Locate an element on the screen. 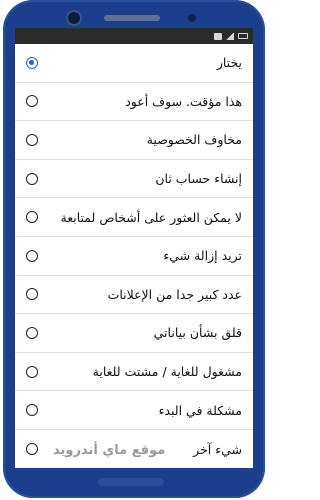  status-bar is located at coordinates (134, 36).